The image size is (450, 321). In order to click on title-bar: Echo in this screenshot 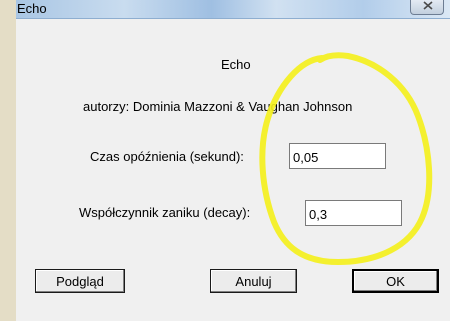, I will do `click(233, 9)`.